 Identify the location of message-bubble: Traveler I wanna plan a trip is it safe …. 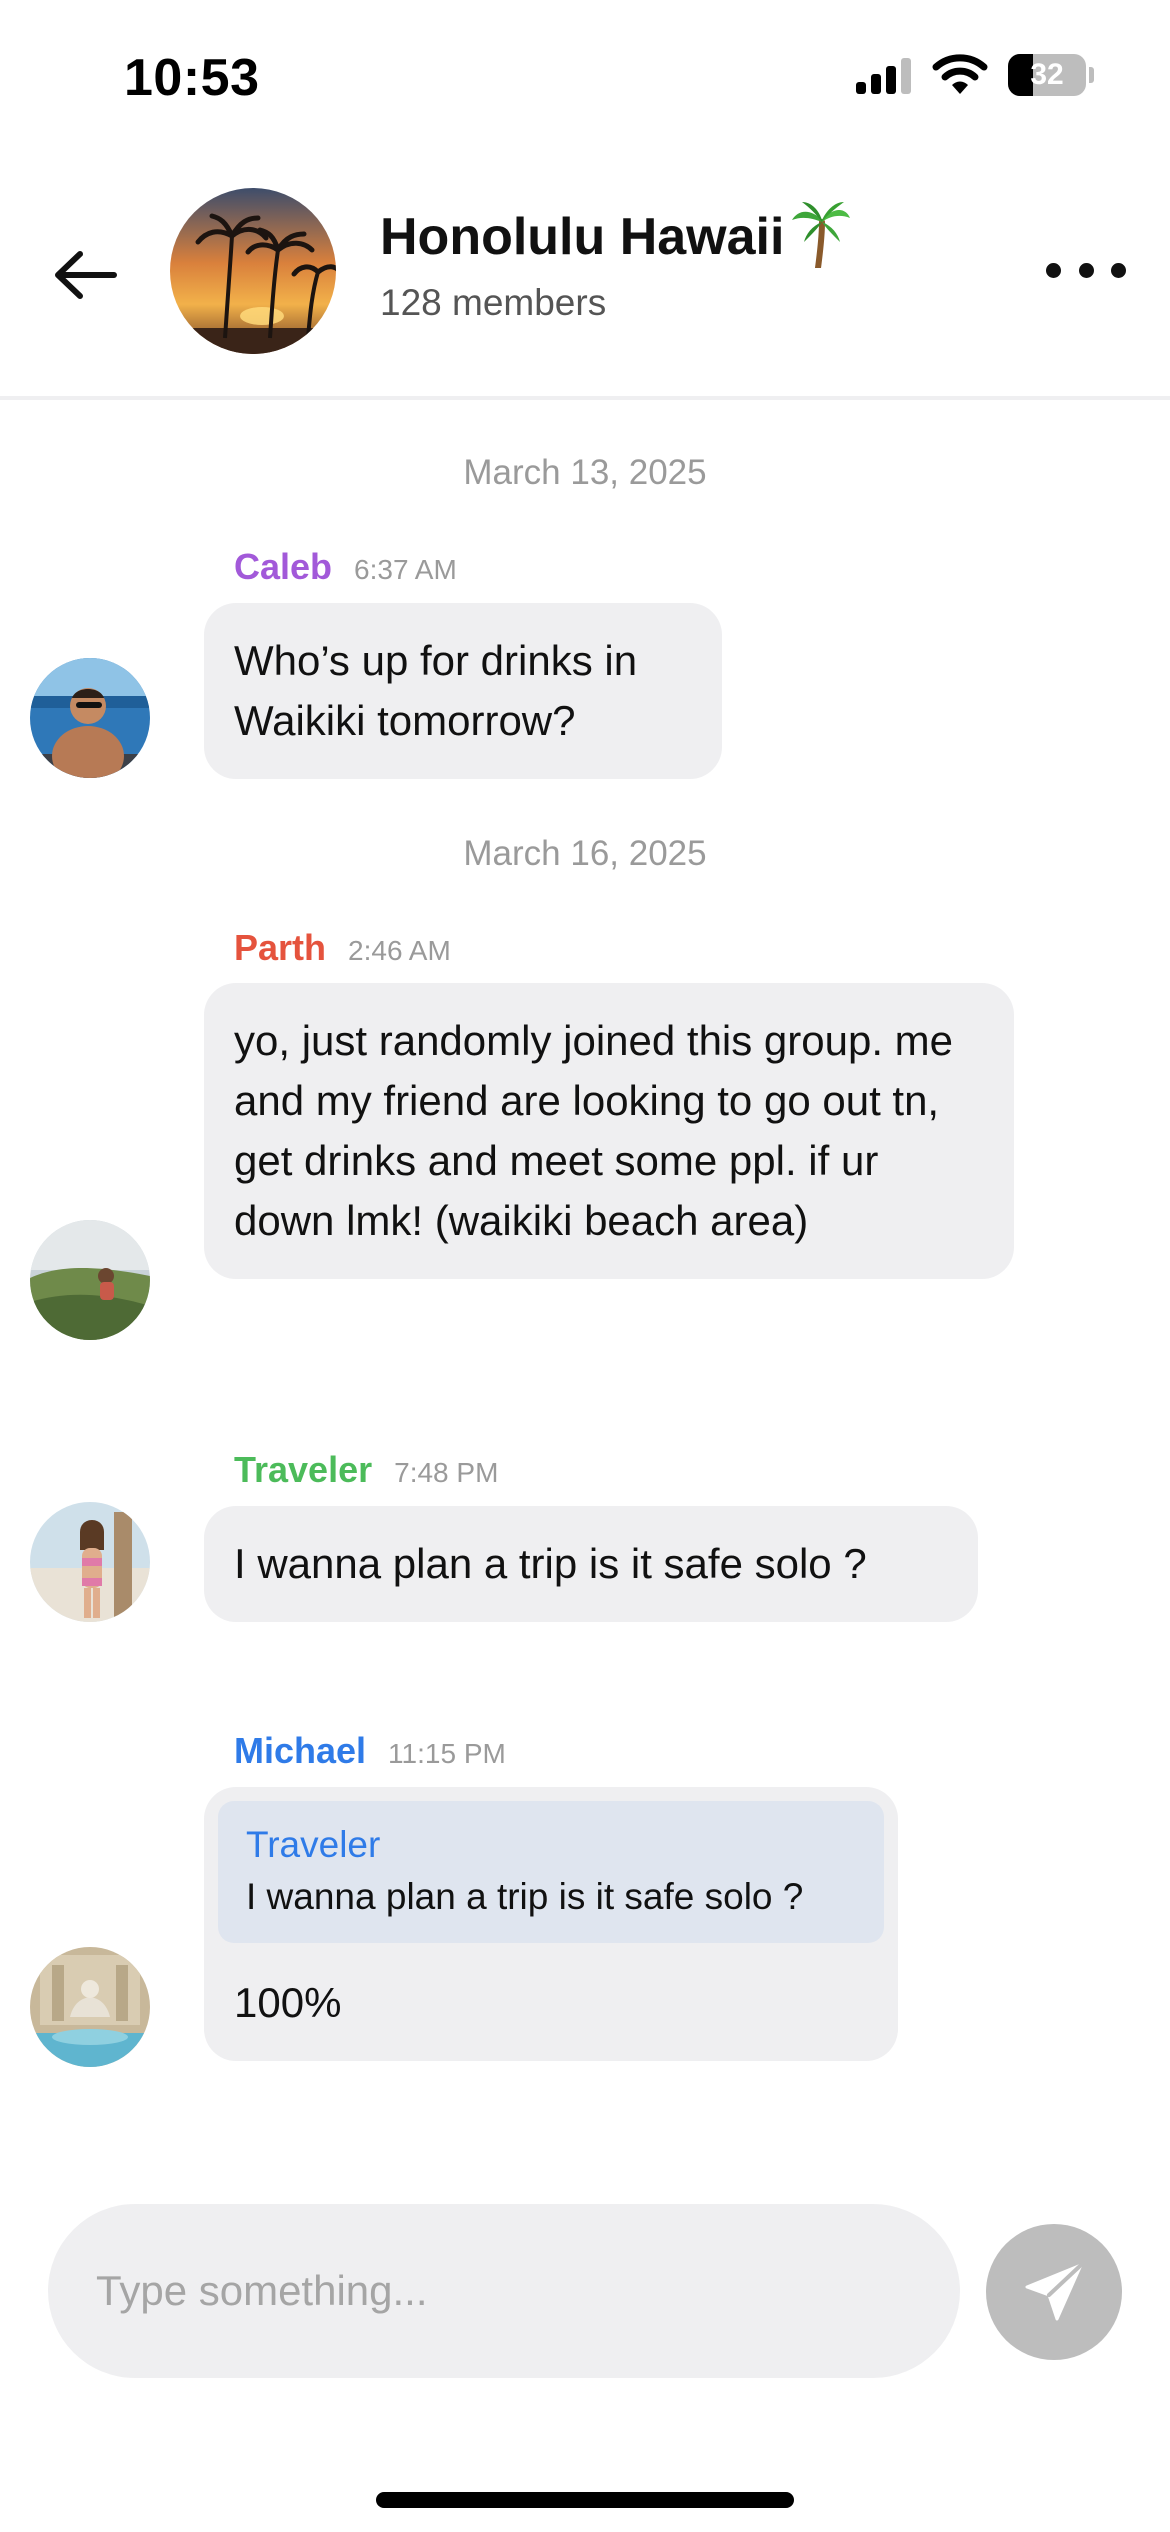
(551, 1924).